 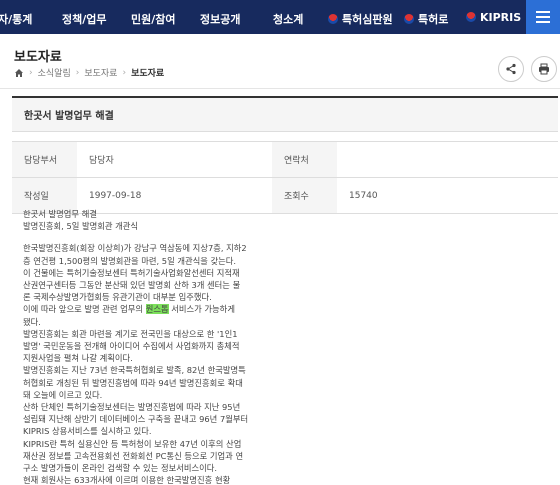 I want to click on article-line: KIPRIS란 특허 실용신안 등 특허청이 보유한 47년 이후의 산업, so click(x=132, y=443).